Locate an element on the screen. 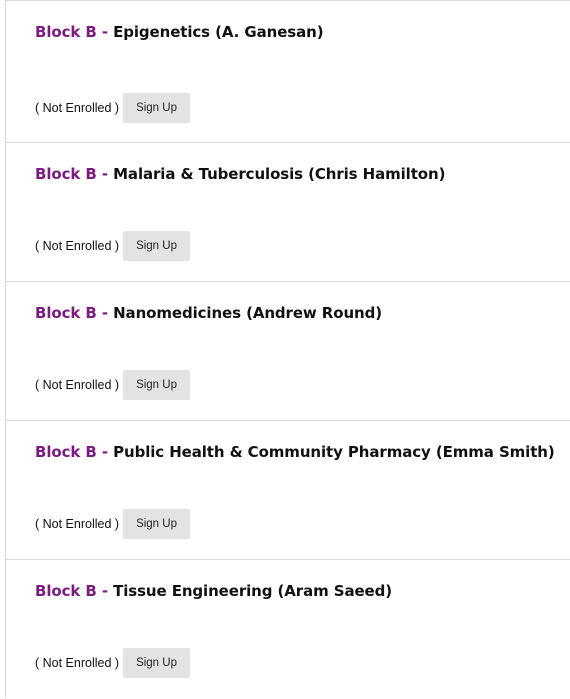  course-title: Block B - Epigenetics (A. Ganesan) is located at coordinates (179, 32).